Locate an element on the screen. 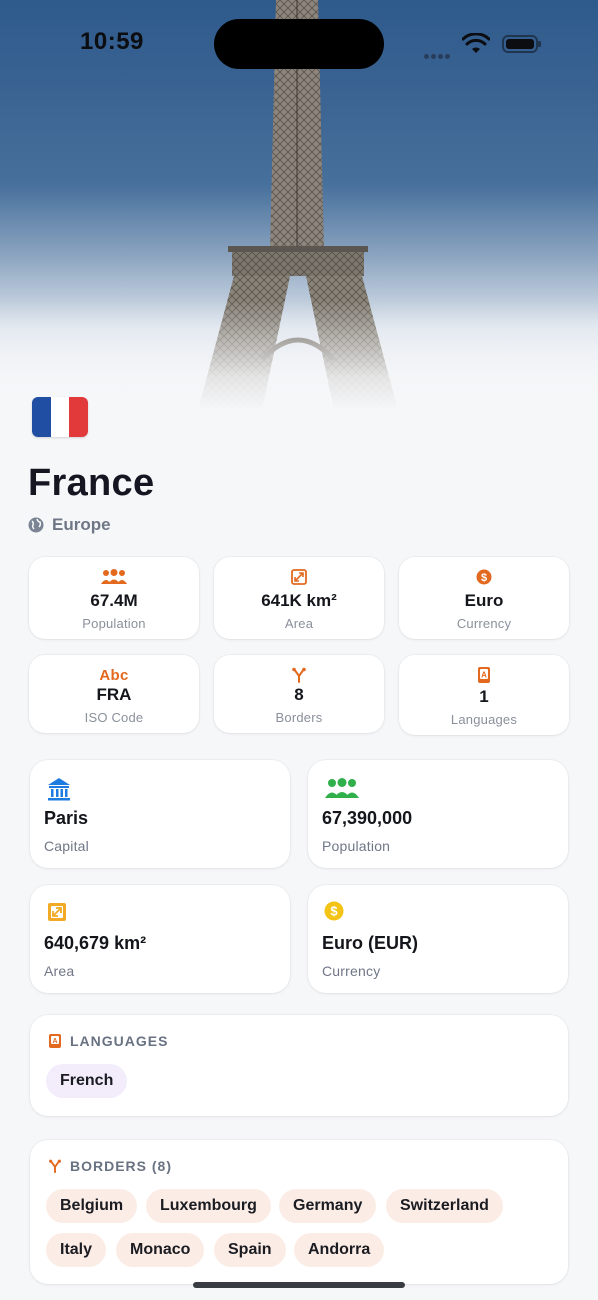 Image resolution: width=598 pixels, height=1300 pixels. stat-value: 1 is located at coordinates (484, 696).